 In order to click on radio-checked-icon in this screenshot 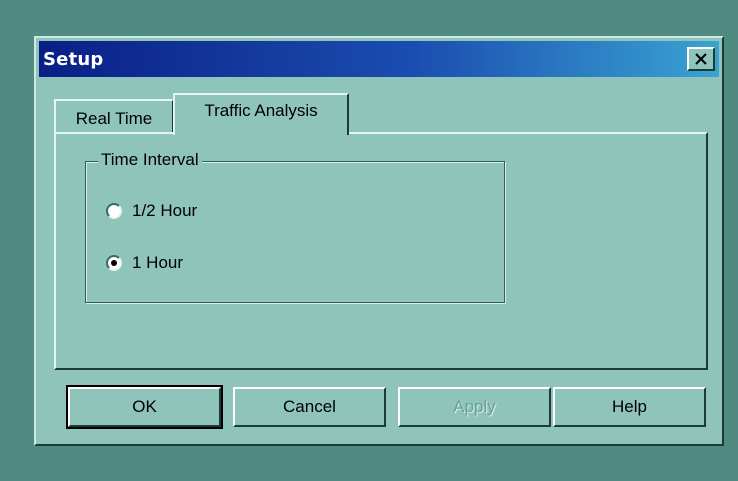, I will do `click(114, 263)`.